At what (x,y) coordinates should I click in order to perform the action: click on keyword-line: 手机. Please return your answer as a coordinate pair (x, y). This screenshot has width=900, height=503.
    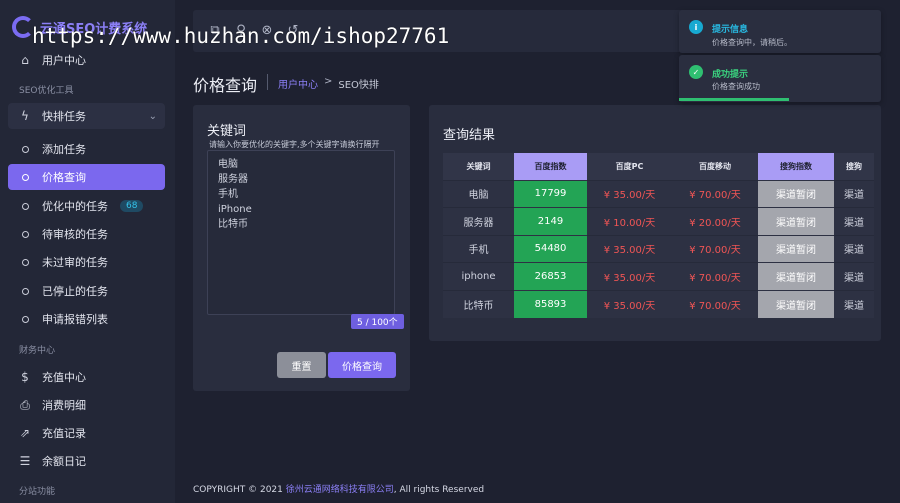
    Looking at the image, I should click on (228, 194).